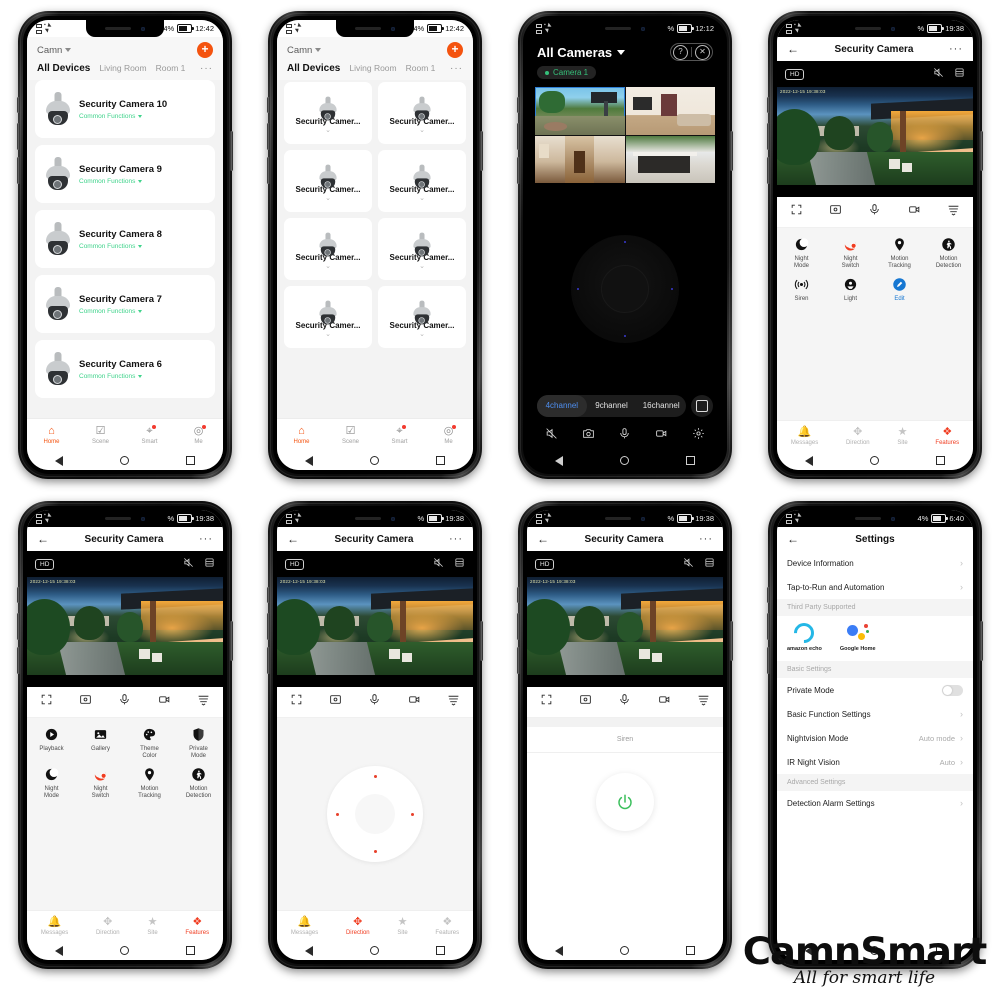  I want to click on feature-theme-color: Theme Color, so click(149, 743).